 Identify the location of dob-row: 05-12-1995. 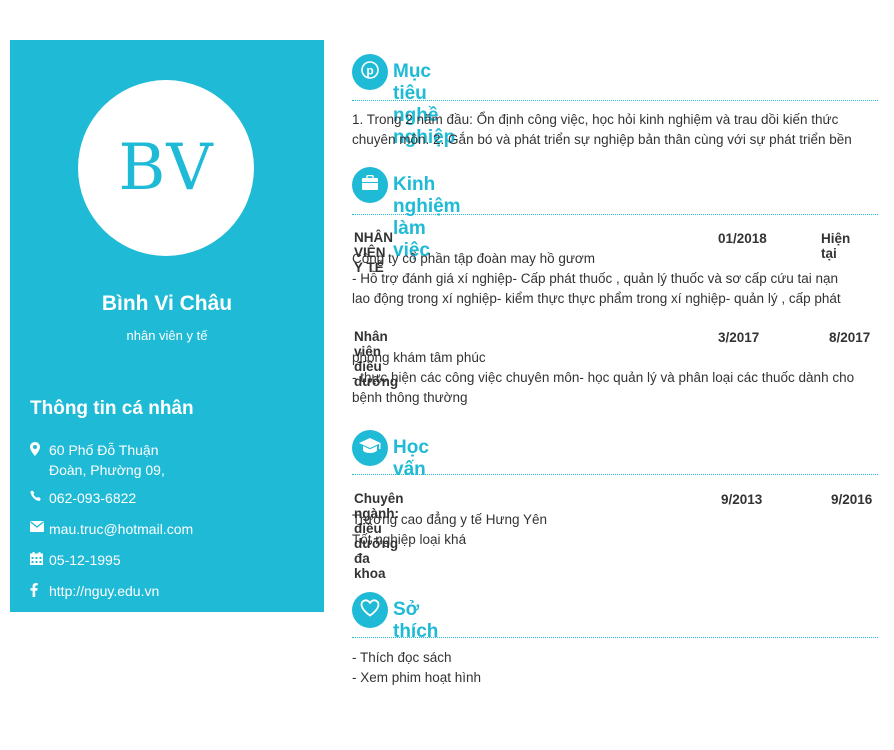
(75, 560).